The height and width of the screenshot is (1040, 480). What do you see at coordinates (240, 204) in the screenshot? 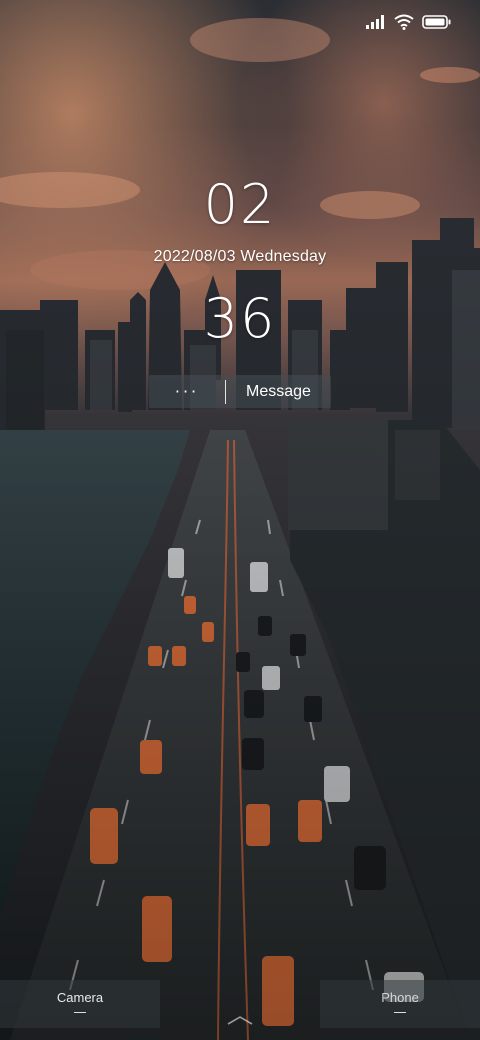
I see `clock-hour: 02` at bounding box center [240, 204].